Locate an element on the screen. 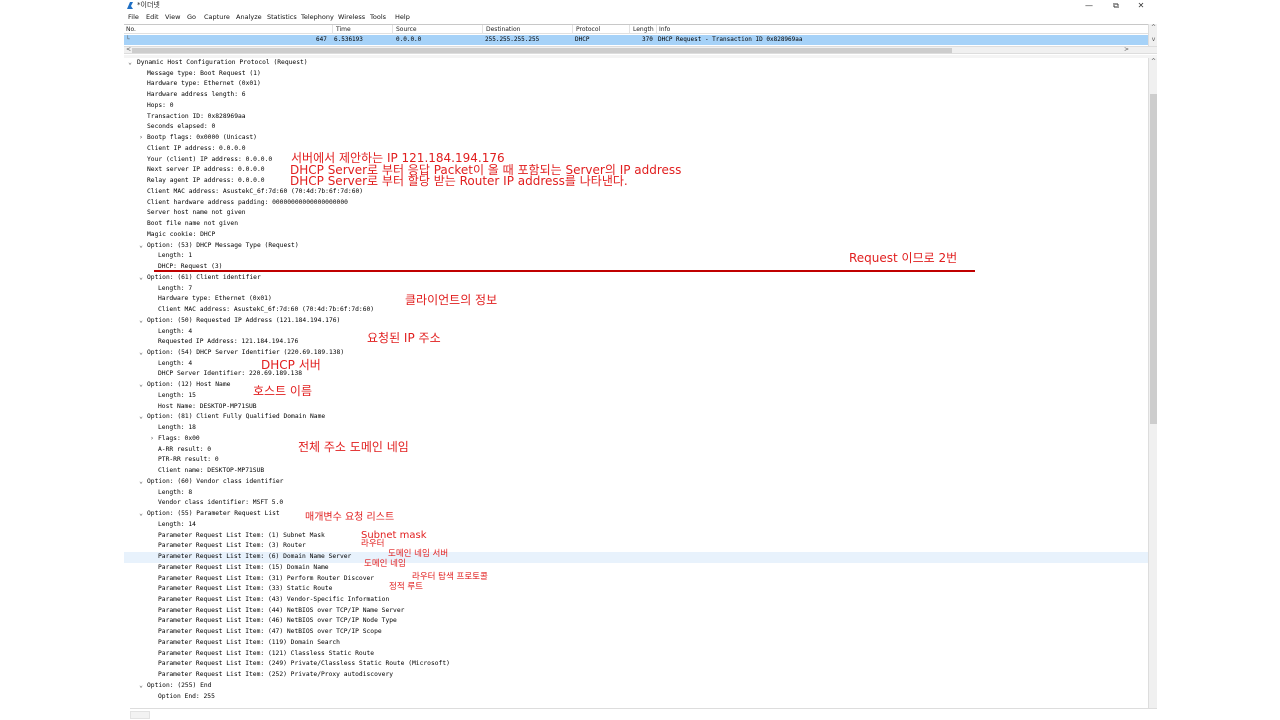  tree-field: Length: 4 is located at coordinates (636, 332).